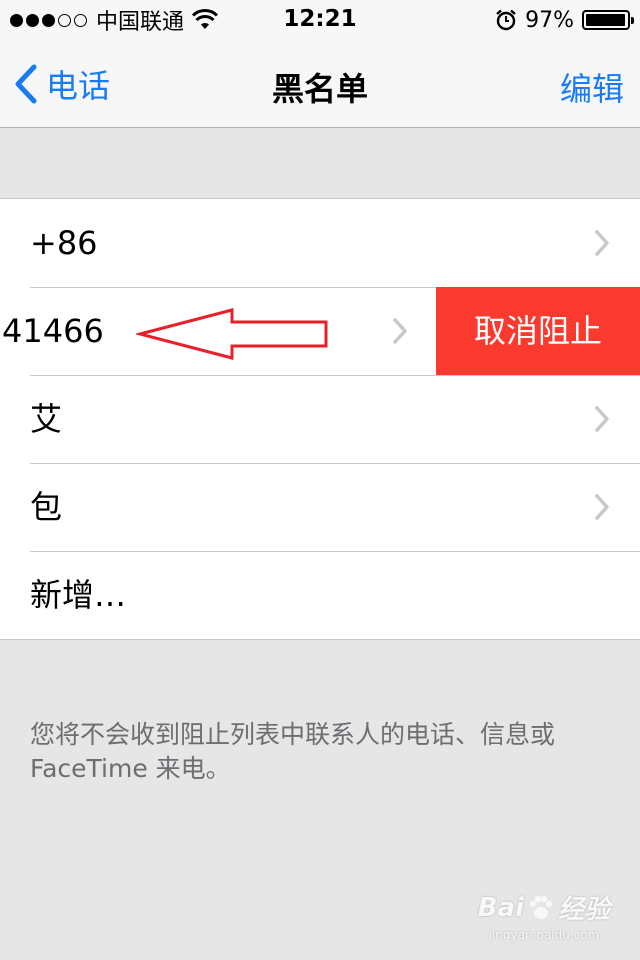  Describe the element at coordinates (538, 331) in the screenshot. I see `unblock-button: 取消阻止` at that location.